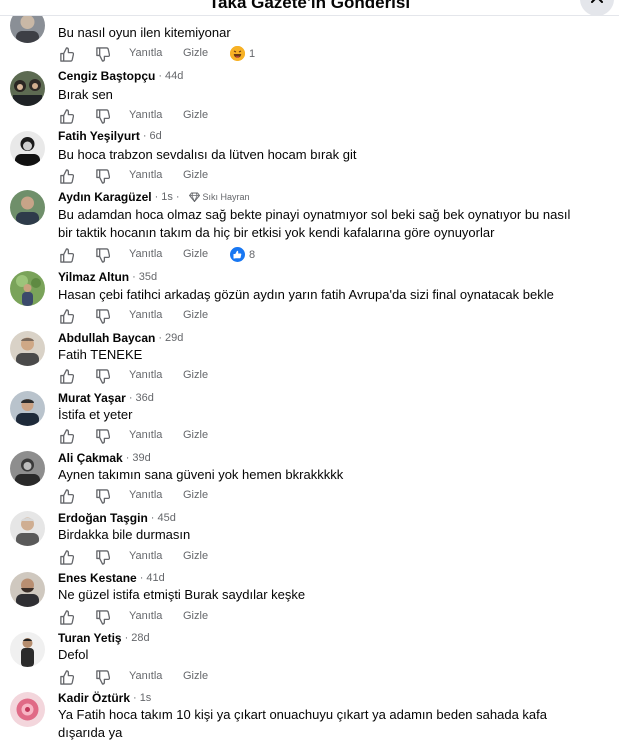 The height and width of the screenshot is (740, 619). What do you see at coordinates (309, 6) in the screenshot?
I see `page-title: Taka Gazete'in Gönderisi` at bounding box center [309, 6].